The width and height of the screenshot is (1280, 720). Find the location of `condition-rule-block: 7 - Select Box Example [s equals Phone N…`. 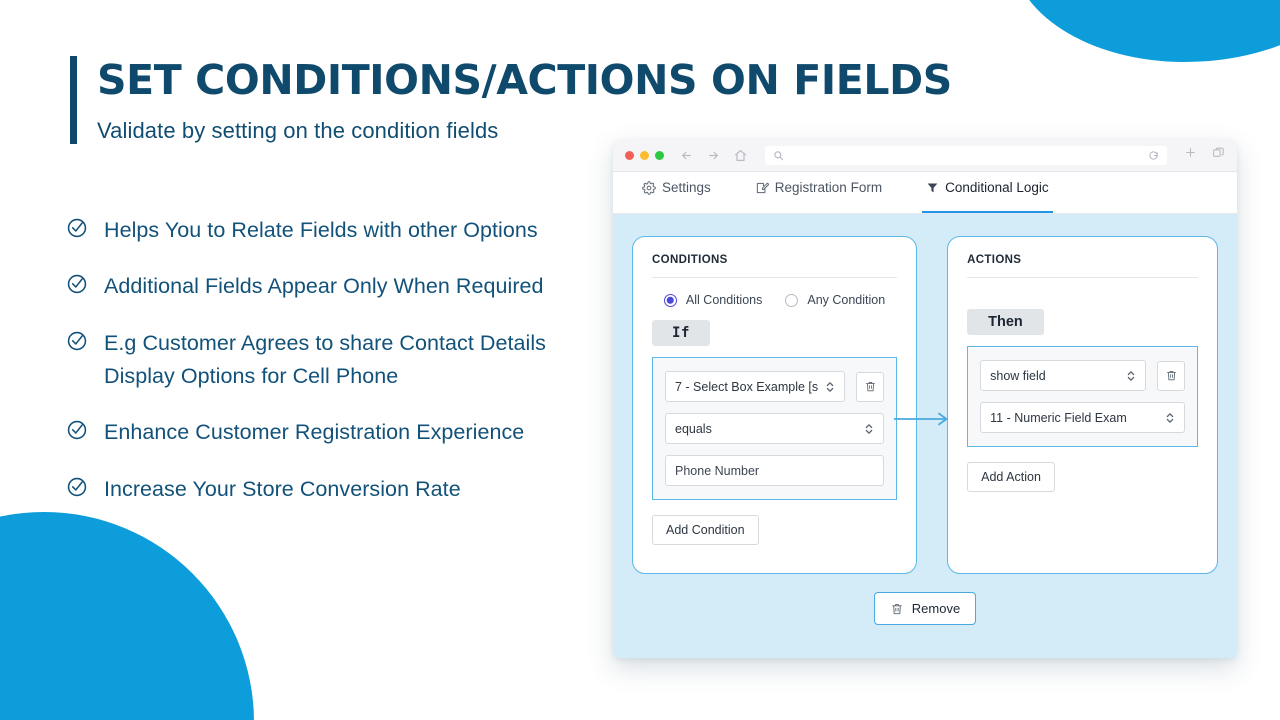

condition-rule-block: 7 - Select Box Example [s equals Phone N… is located at coordinates (775, 428).